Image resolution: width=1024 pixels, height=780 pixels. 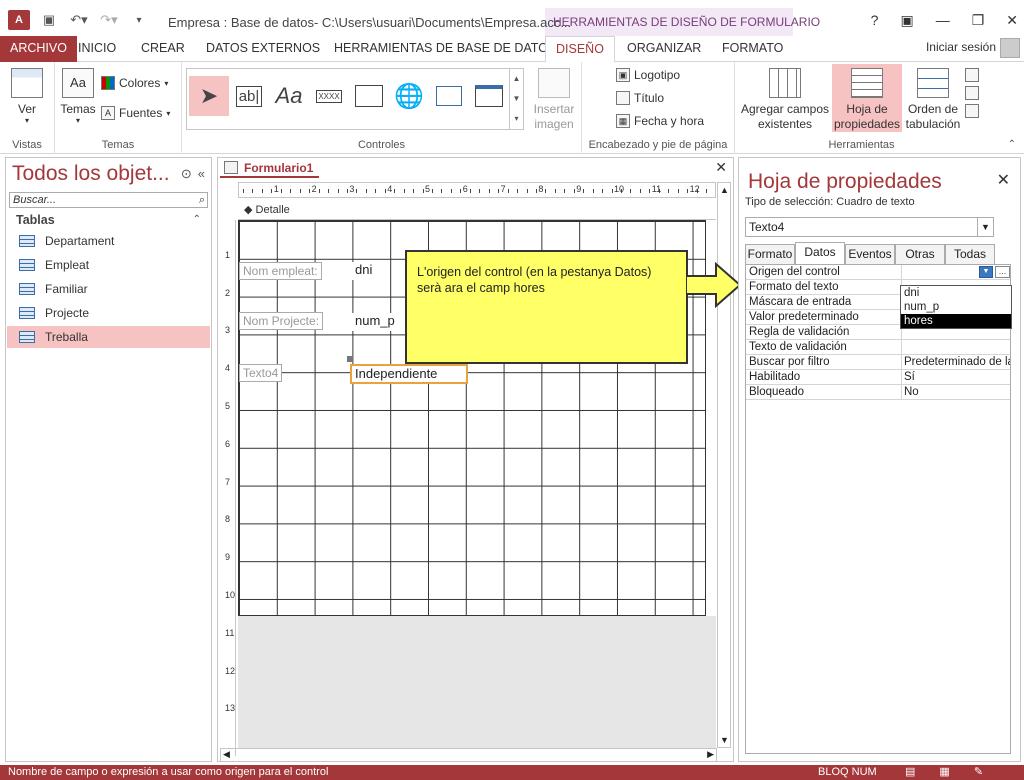 I want to click on avatar, so click(x=1010, y=48).